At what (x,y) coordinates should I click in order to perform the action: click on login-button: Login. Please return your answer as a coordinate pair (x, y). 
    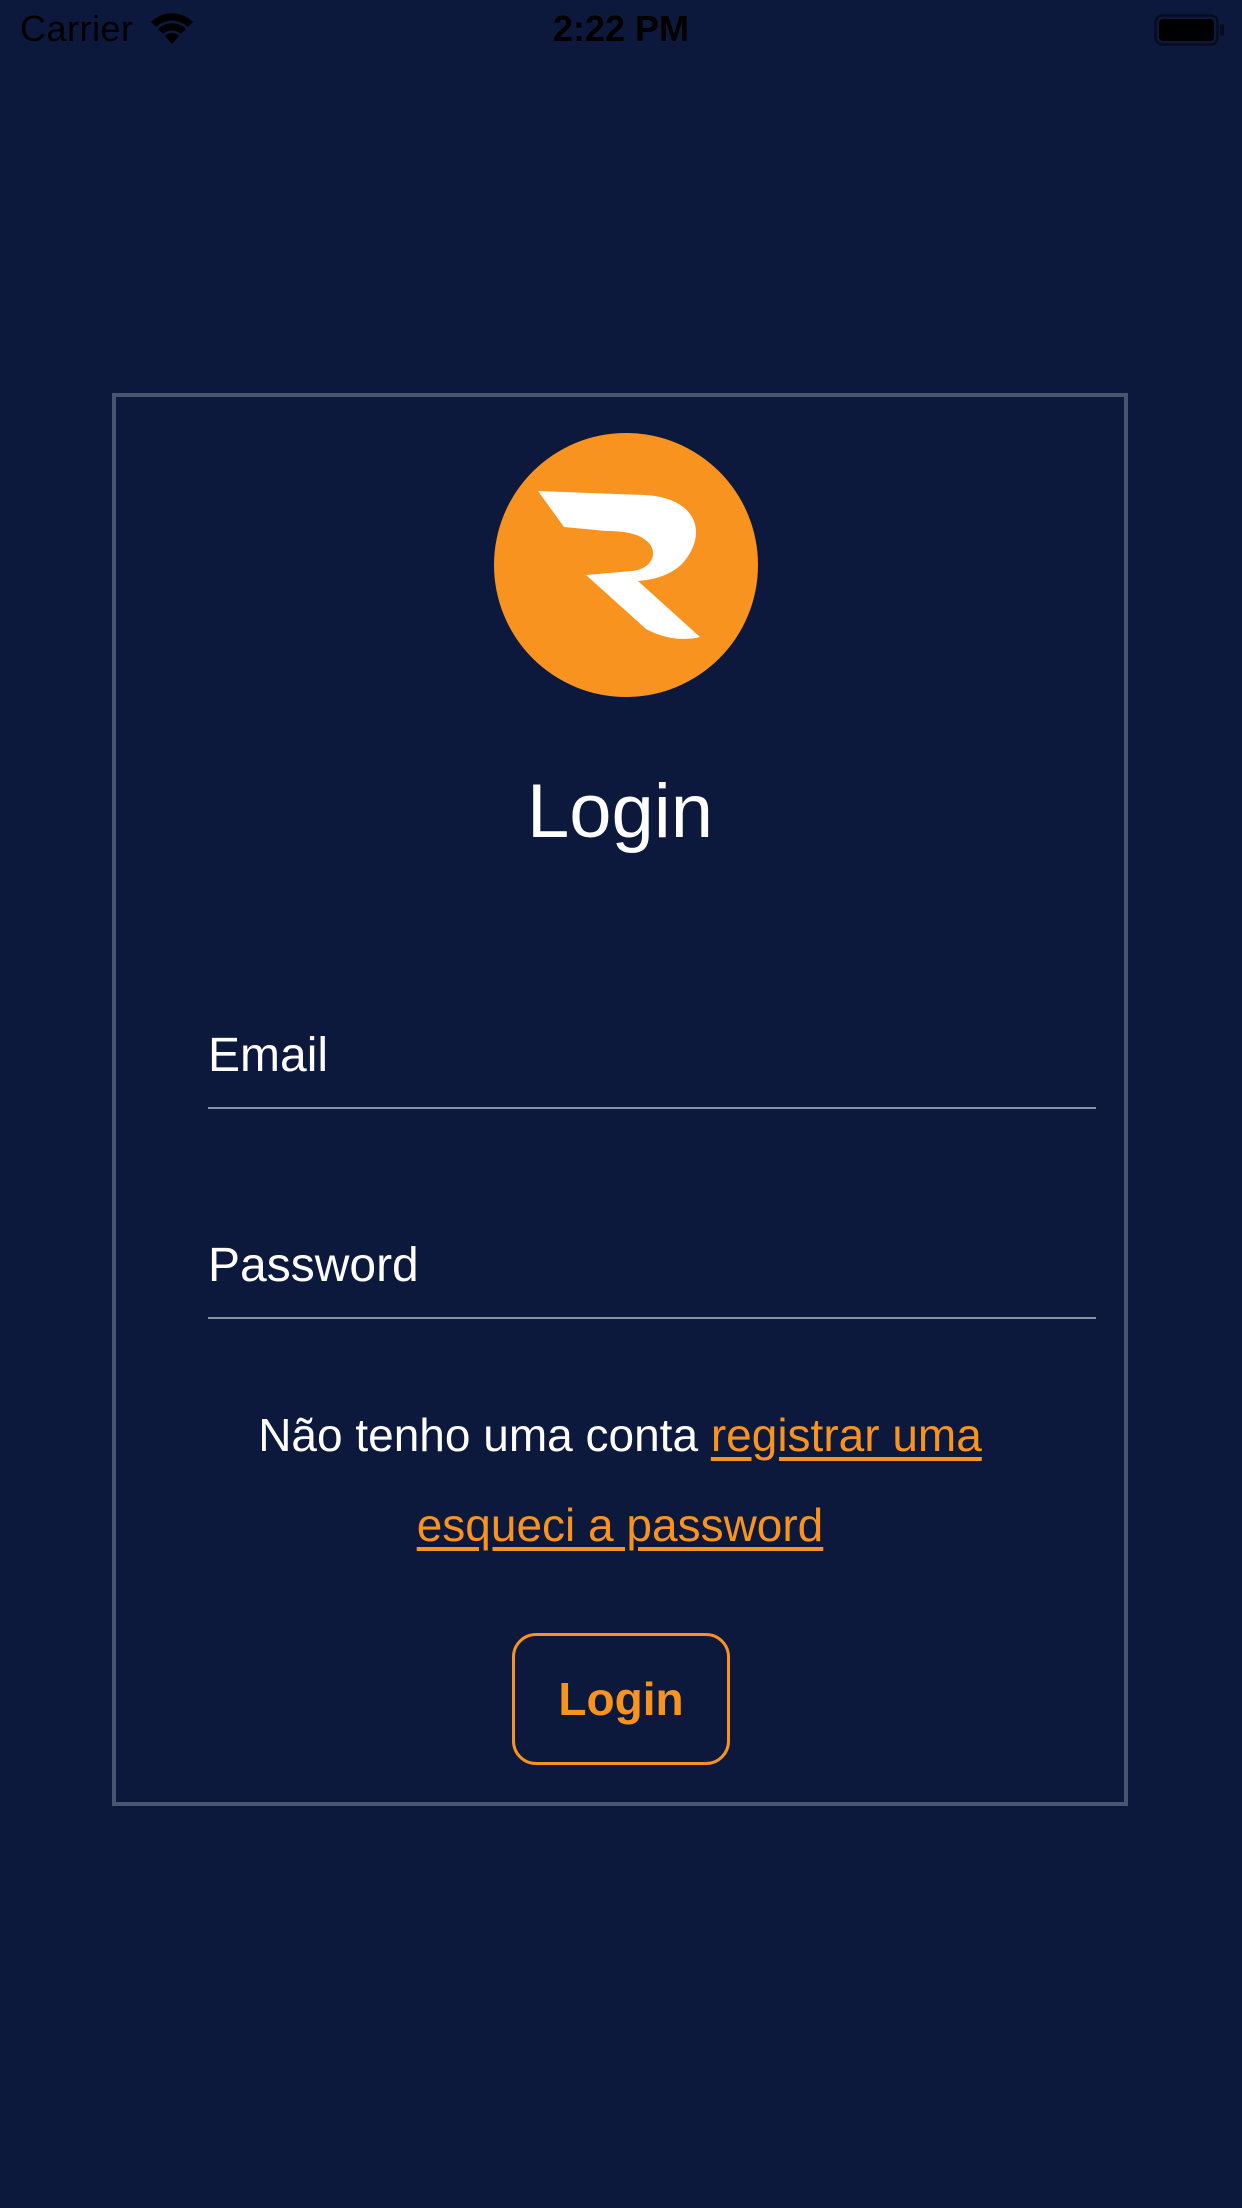
    Looking at the image, I should click on (621, 1699).